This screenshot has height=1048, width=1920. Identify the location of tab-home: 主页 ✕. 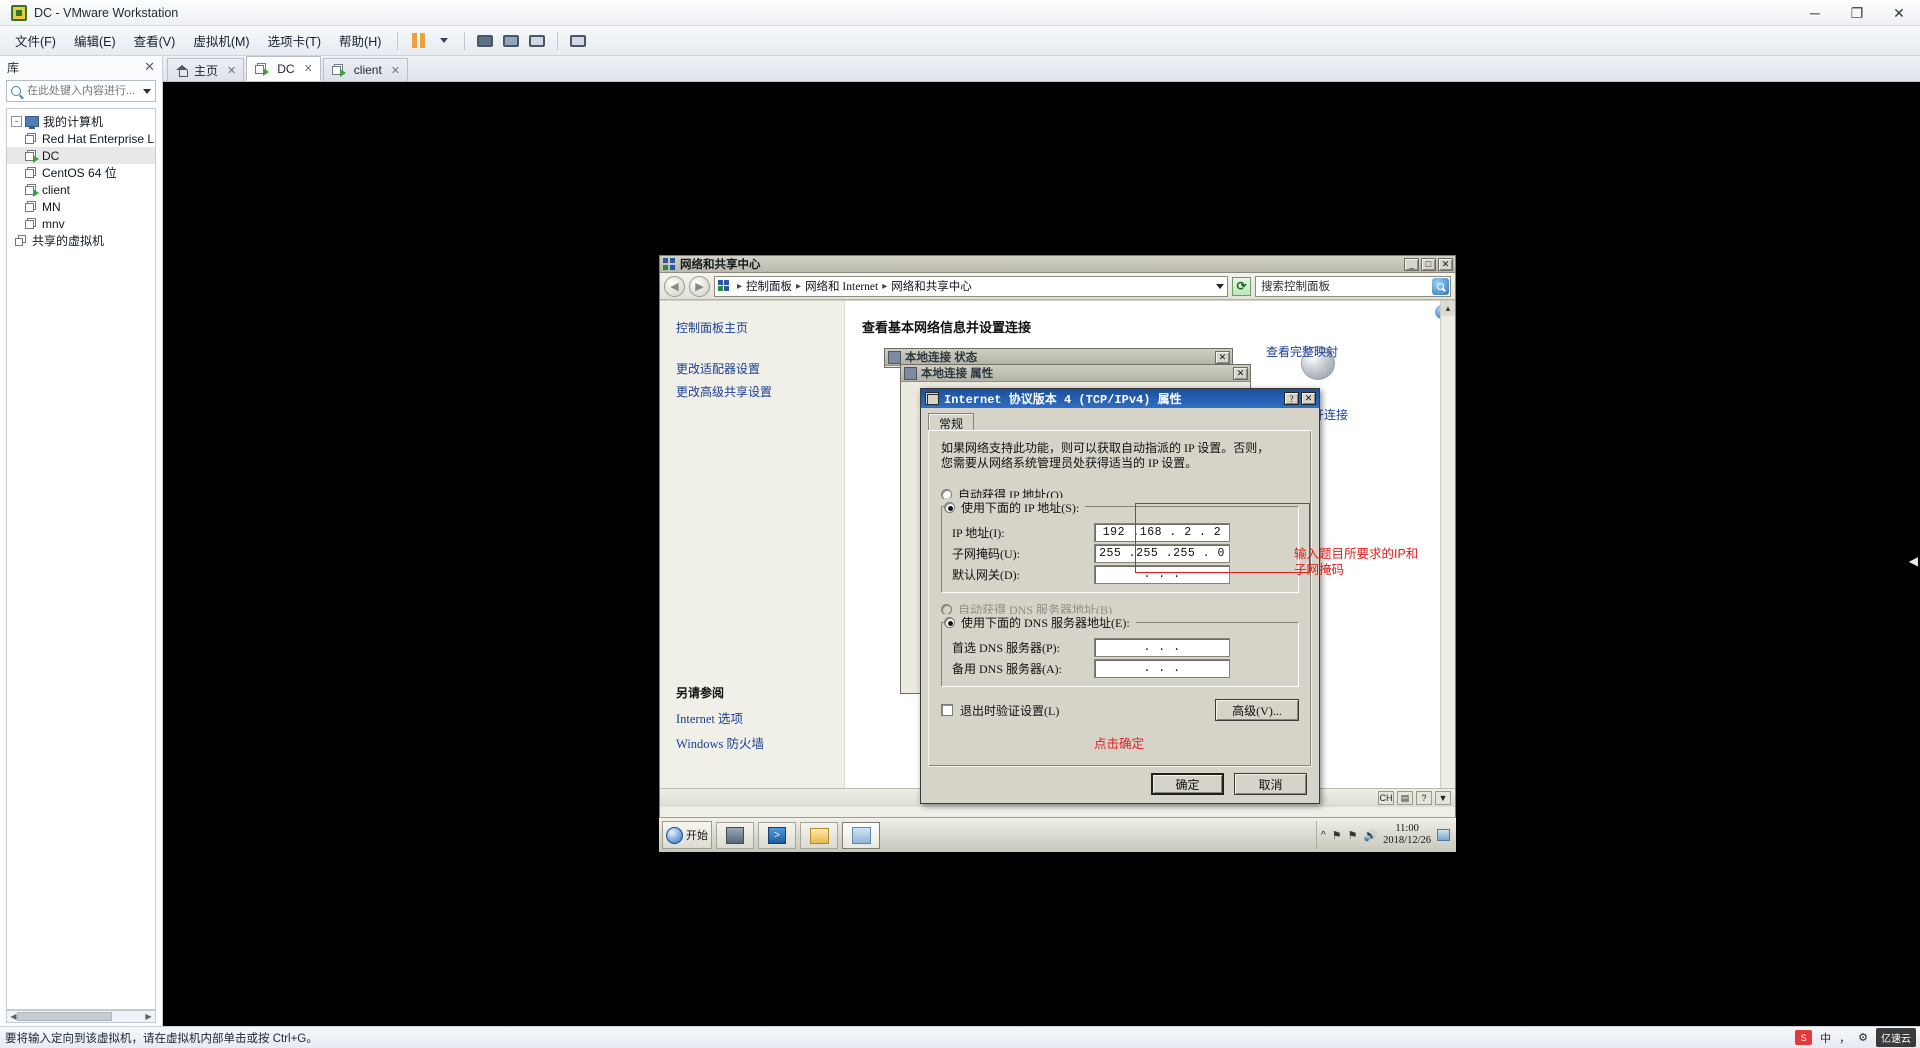
(206, 69).